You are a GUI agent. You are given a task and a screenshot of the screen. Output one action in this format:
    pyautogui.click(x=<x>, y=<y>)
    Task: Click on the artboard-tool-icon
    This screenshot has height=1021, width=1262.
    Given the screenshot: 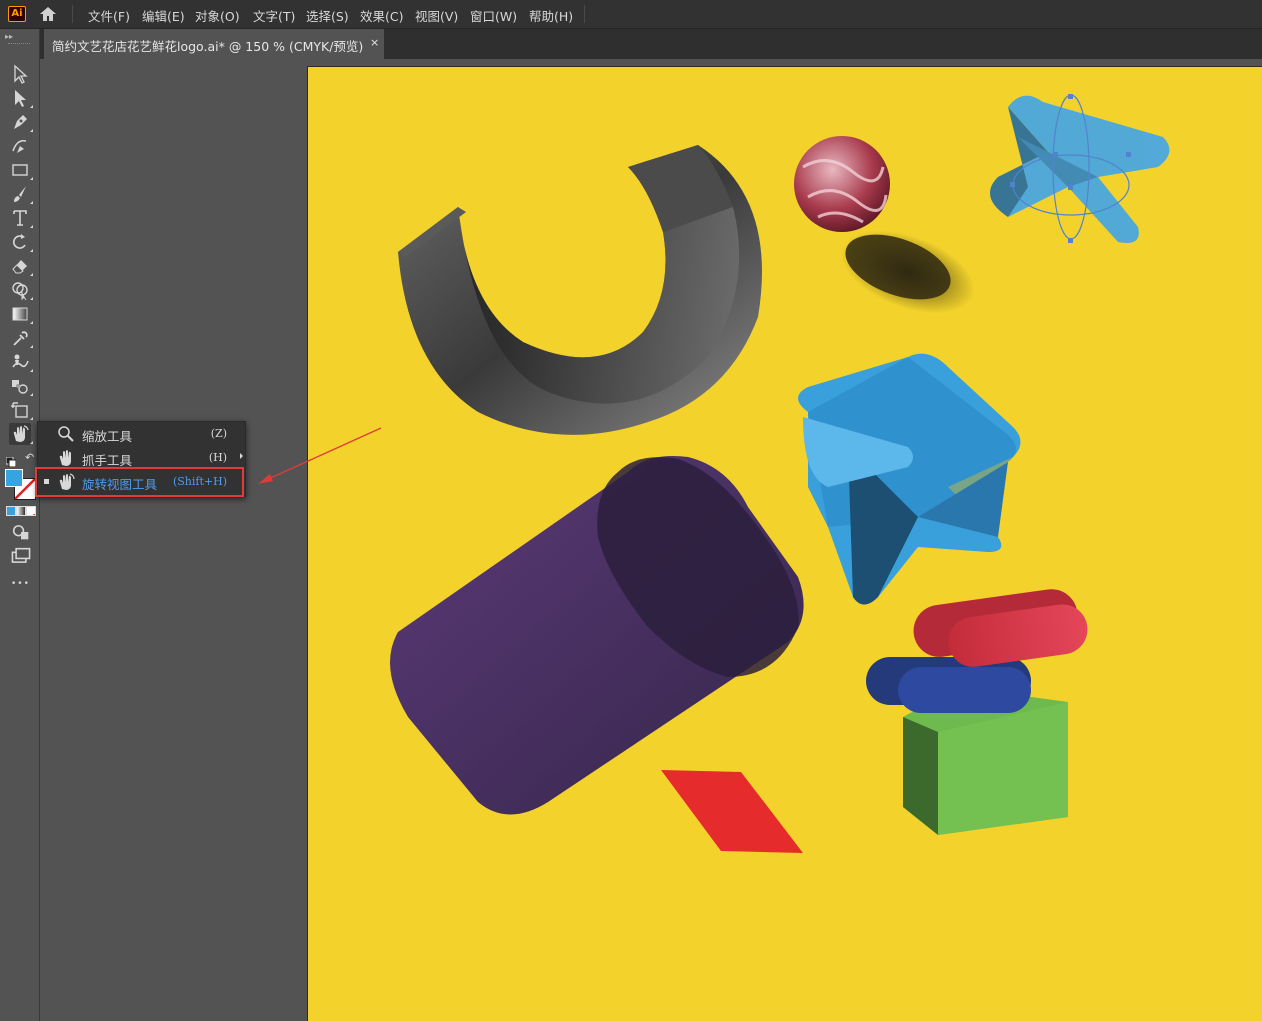 What is the action you would take?
    pyautogui.click(x=21, y=410)
    